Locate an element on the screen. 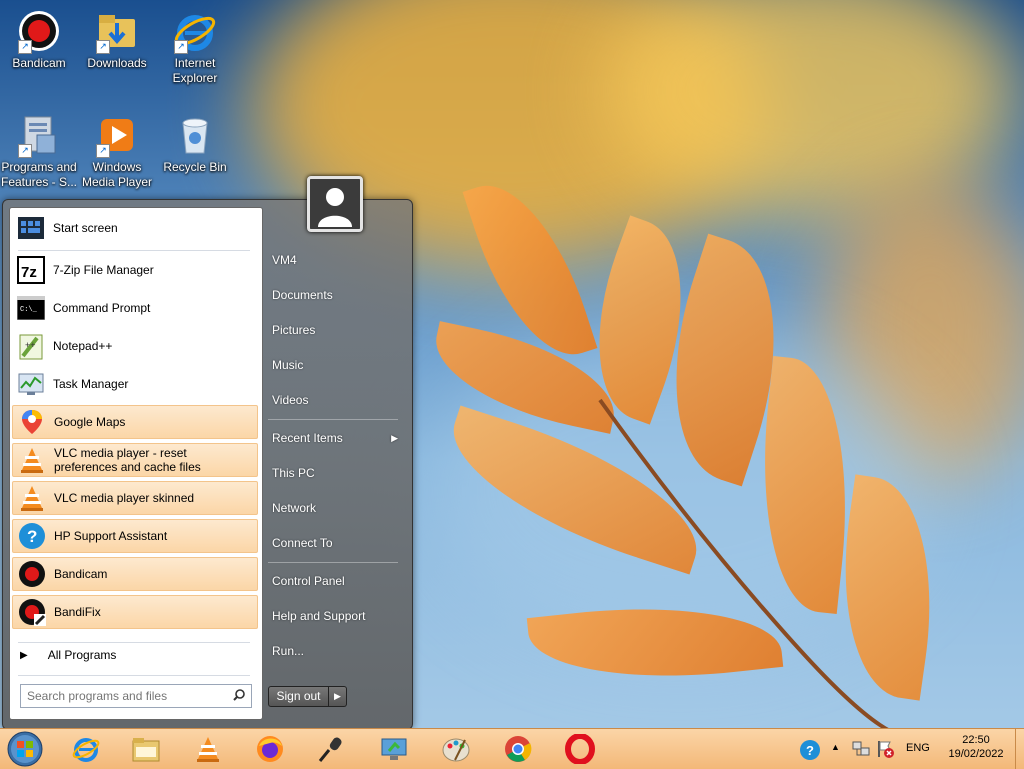 The image size is (1024, 769). input-language-indicator: ENG is located at coordinates (918, 748).